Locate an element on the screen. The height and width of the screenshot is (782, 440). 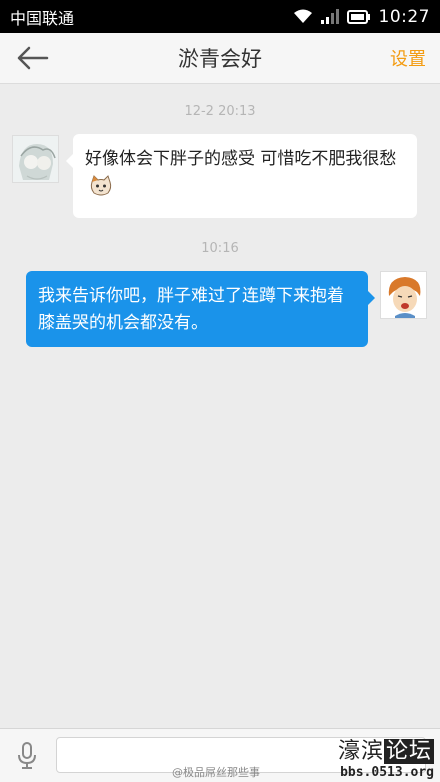
cat-emoji-icon is located at coordinates (101, 185).